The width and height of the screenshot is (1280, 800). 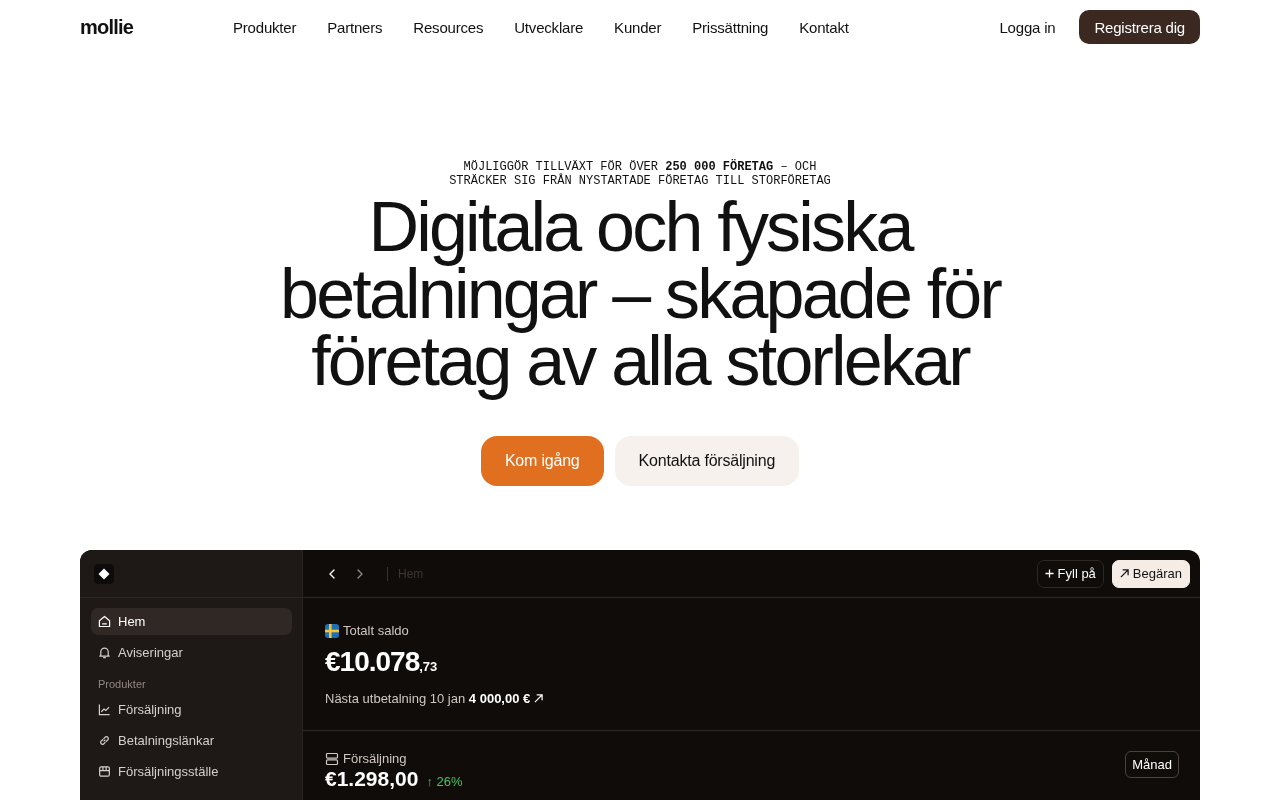 I want to click on sidebar-section-label: Produkter, so click(x=122, y=684).